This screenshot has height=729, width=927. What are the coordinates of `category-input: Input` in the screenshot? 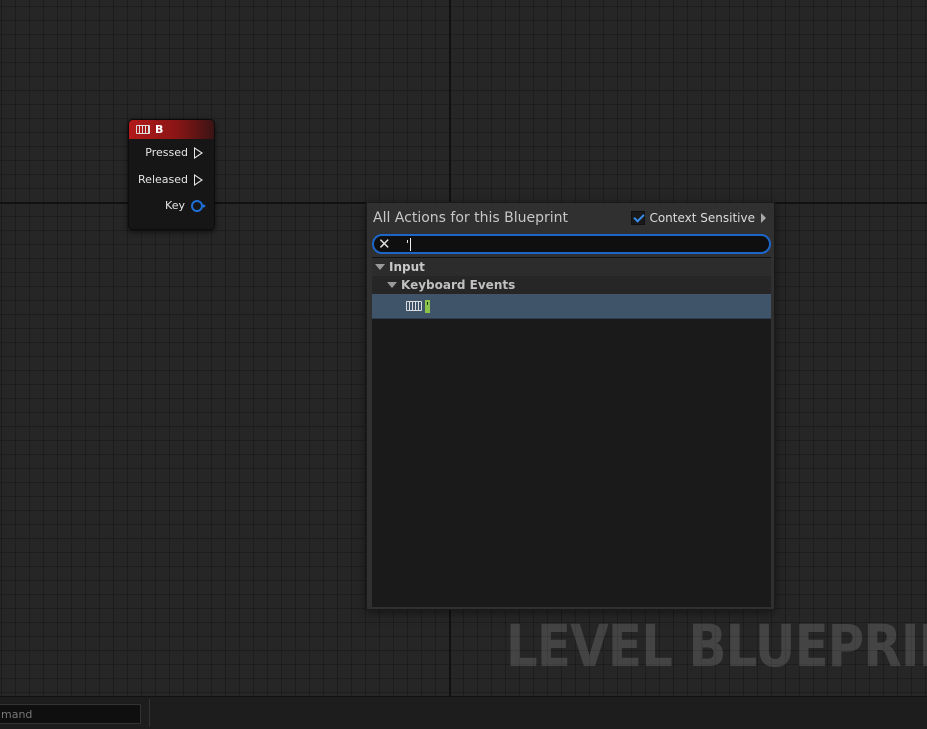 It's located at (571, 267).